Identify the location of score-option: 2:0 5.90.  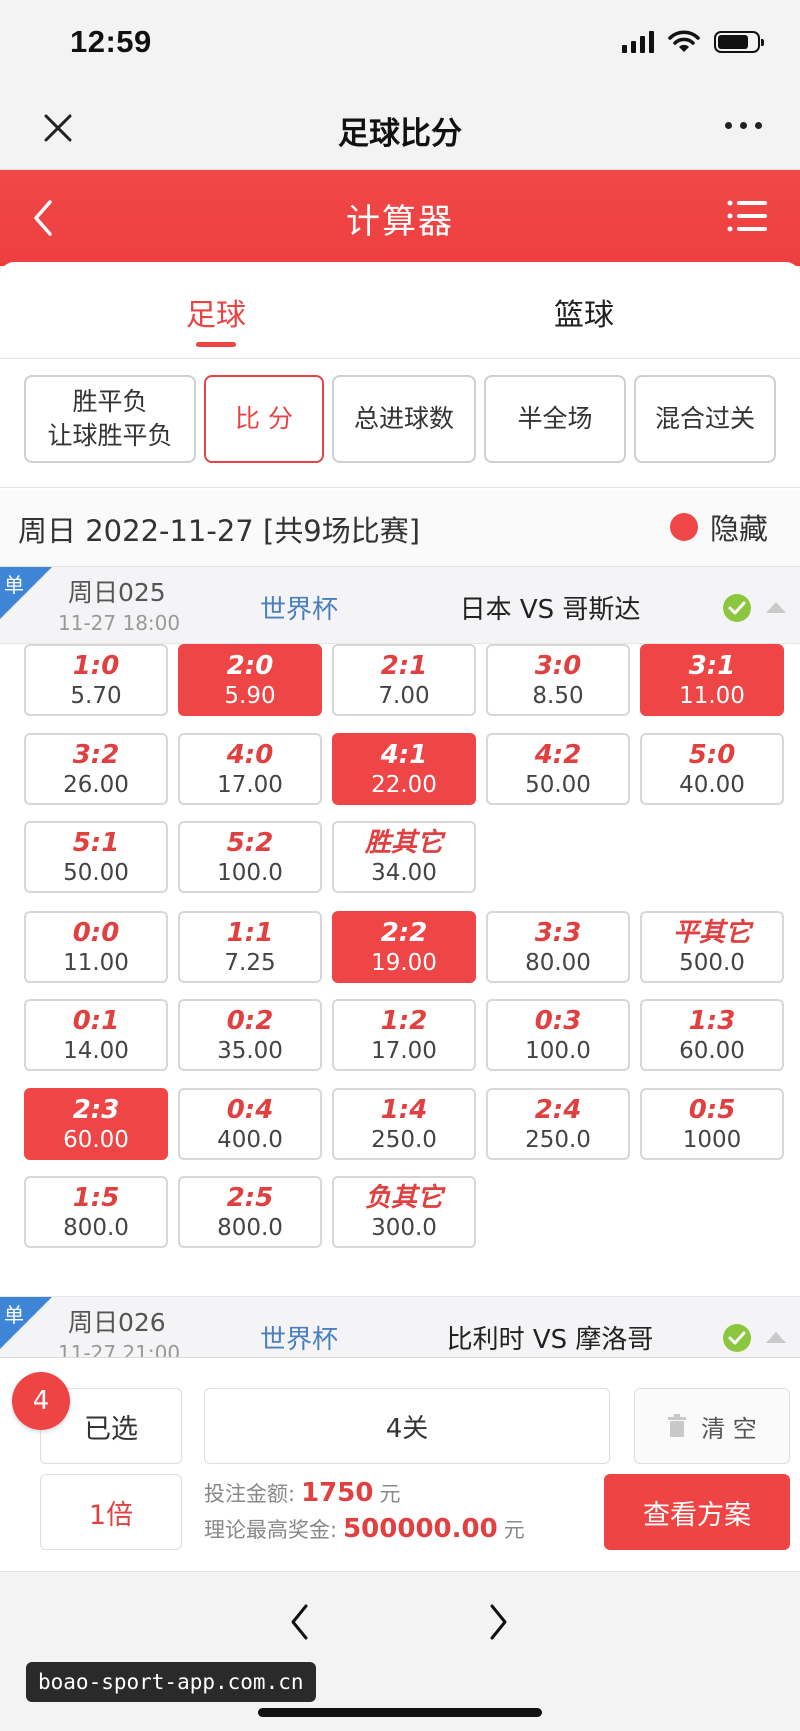
(250, 680).